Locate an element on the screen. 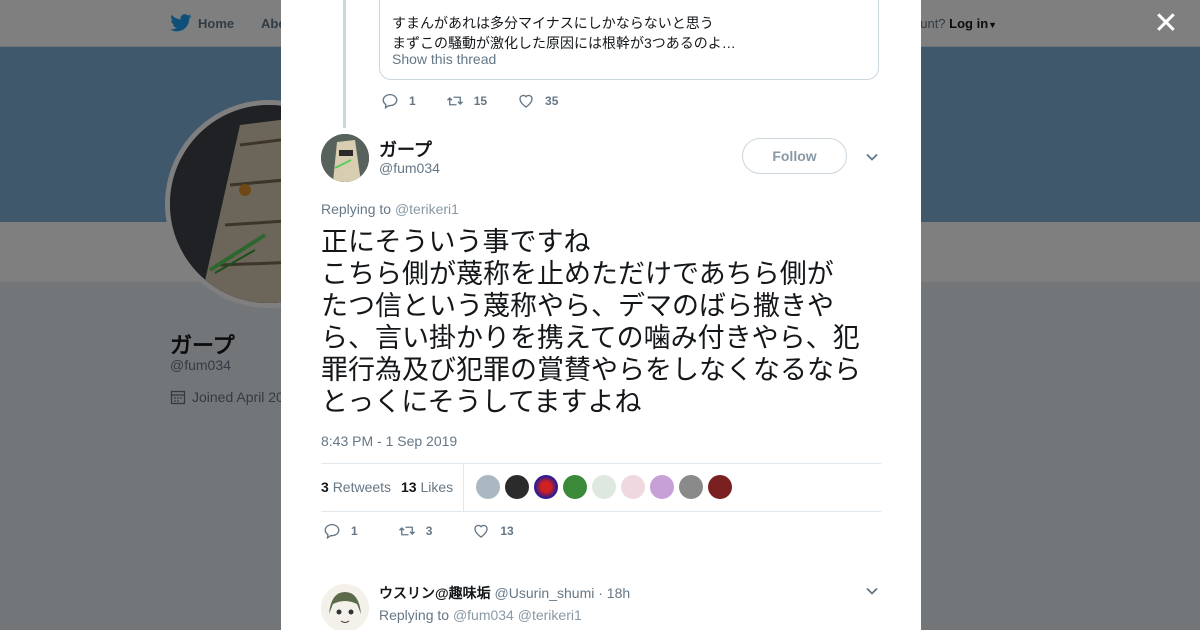  like-button: 13 is located at coordinates (493, 531).